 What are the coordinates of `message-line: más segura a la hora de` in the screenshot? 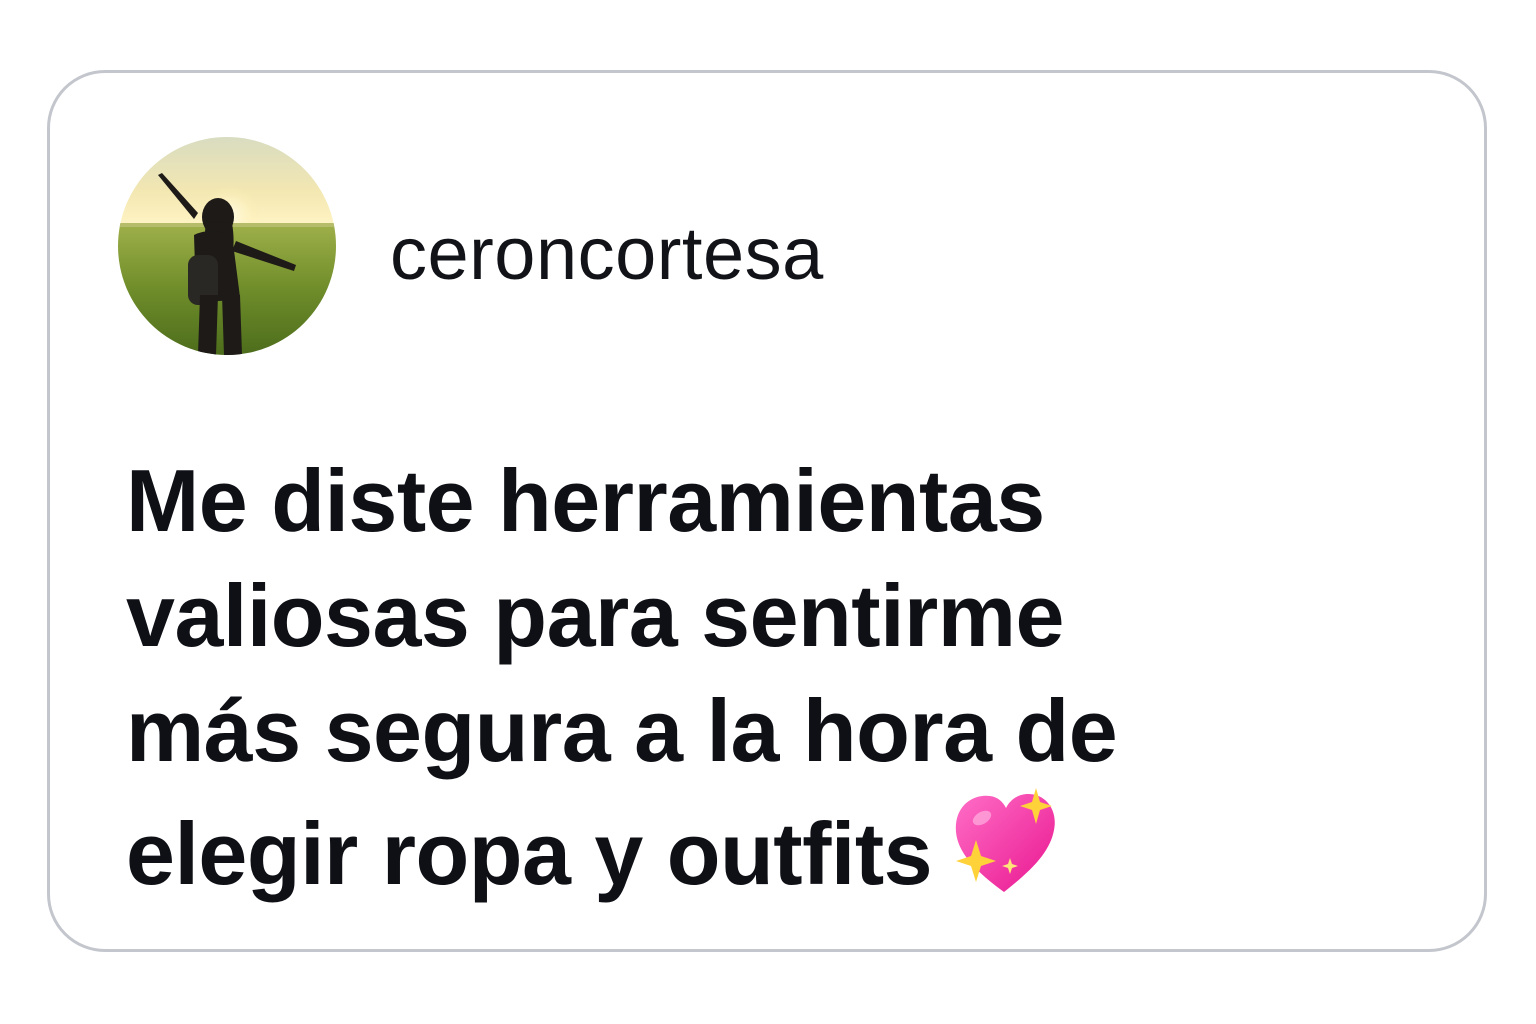 It's located at (622, 730).